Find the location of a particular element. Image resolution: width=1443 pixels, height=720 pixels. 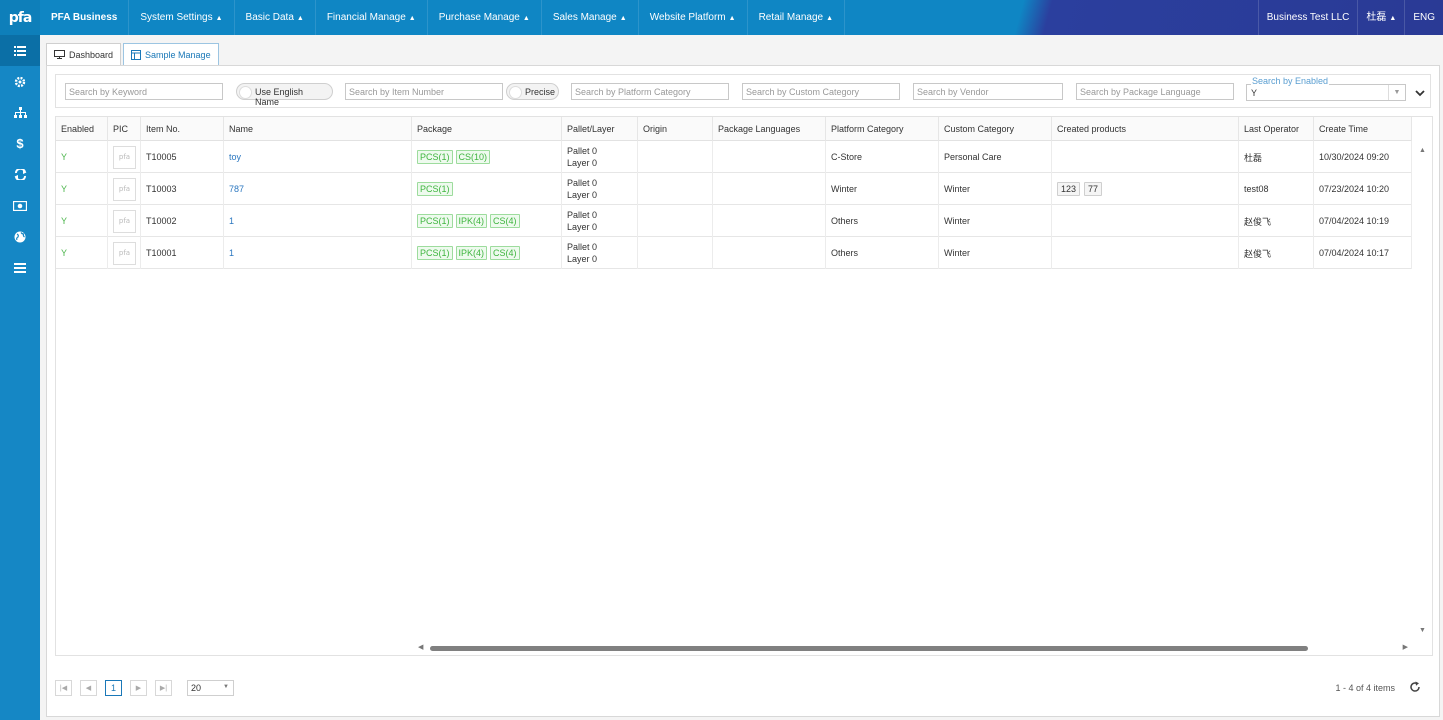

column-header-platform-category: Platform Category is located at coordinates (882, 129).